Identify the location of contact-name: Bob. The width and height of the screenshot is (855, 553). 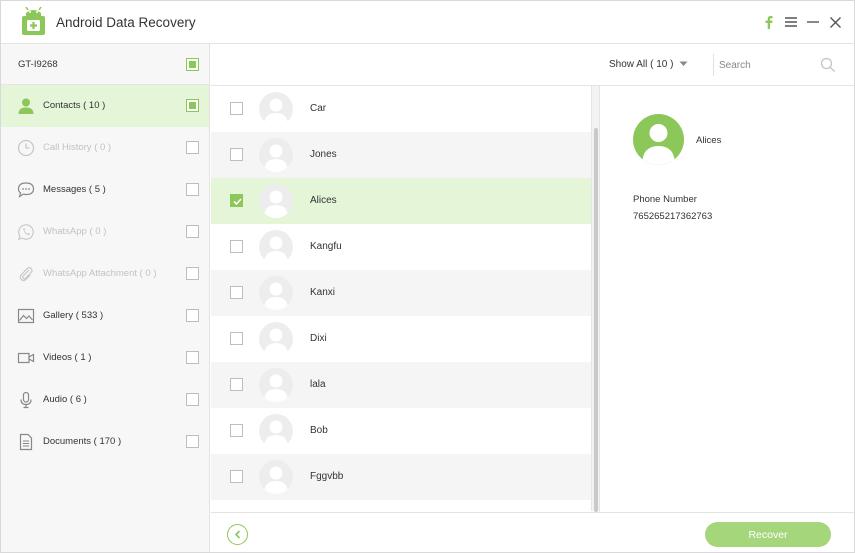
(319, 430).